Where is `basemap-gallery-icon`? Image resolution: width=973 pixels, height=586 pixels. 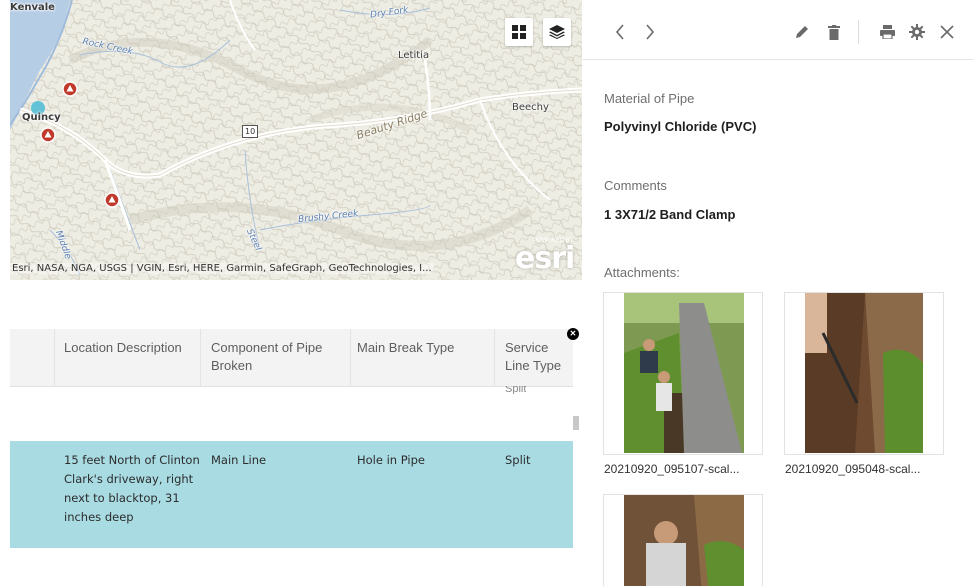 basemap-gallery-icon is located at coordinates (519, 32).